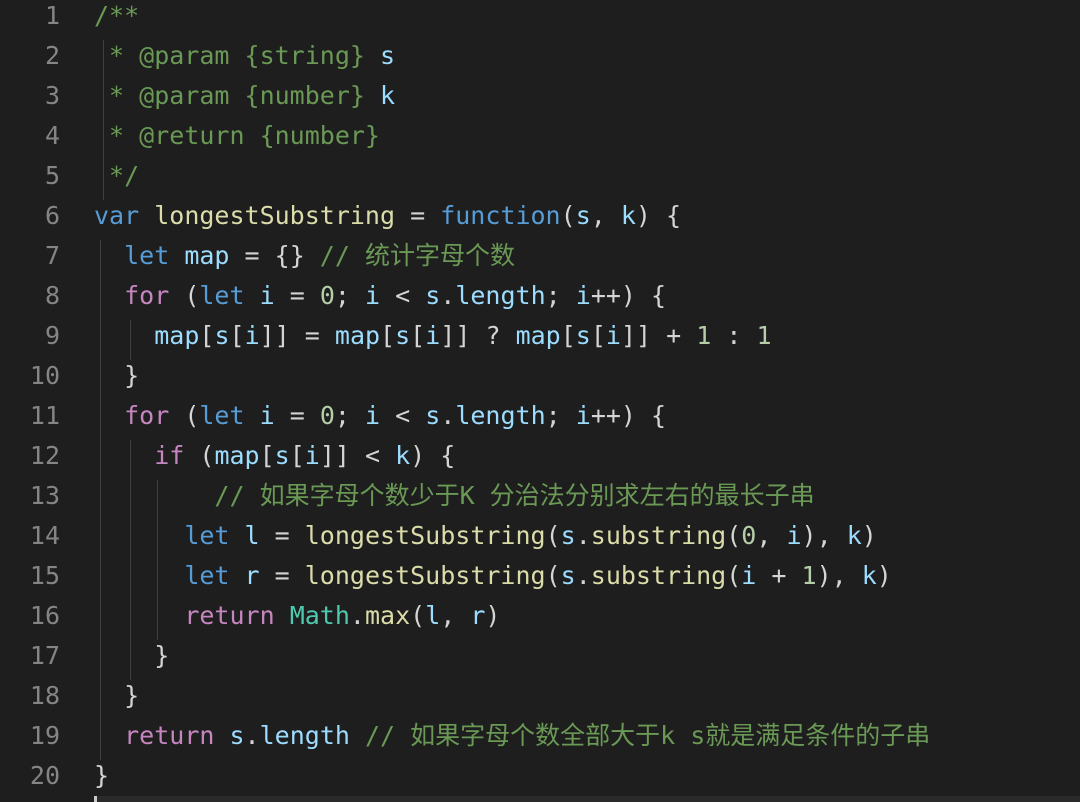  I want to click on line-number: 7, so click(52, 255).